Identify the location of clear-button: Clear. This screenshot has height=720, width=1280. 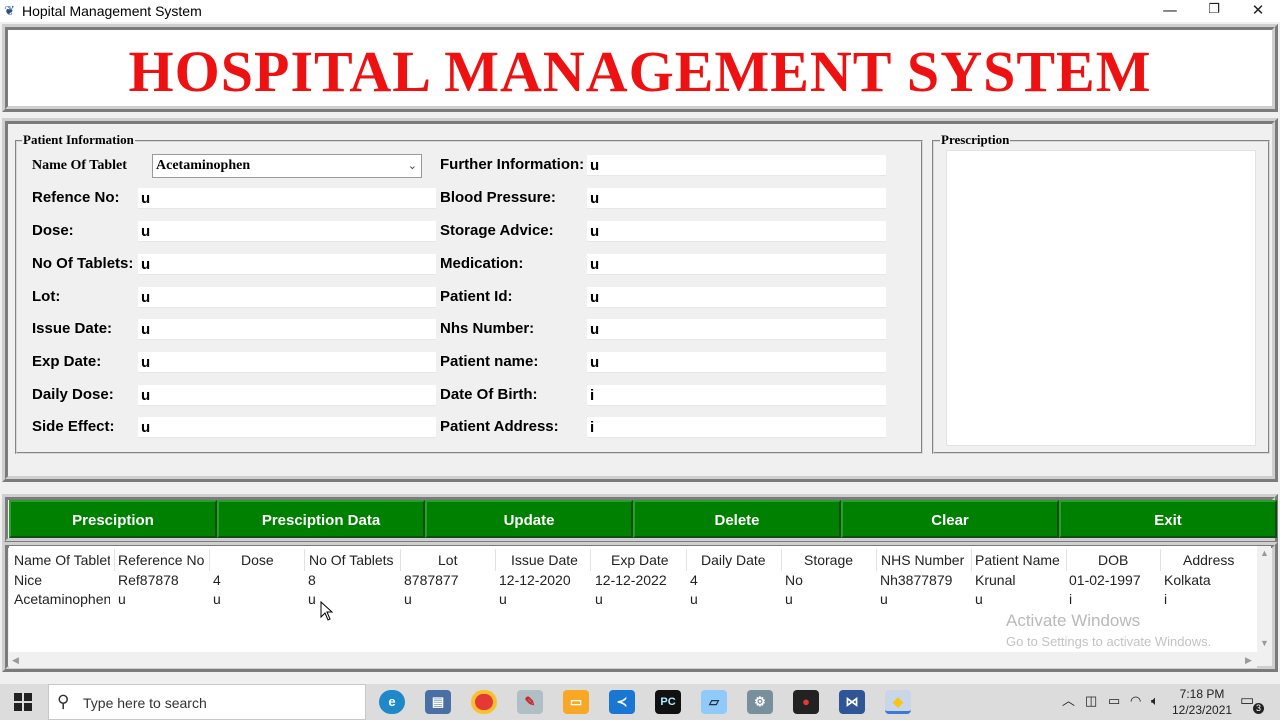
(950, 519).